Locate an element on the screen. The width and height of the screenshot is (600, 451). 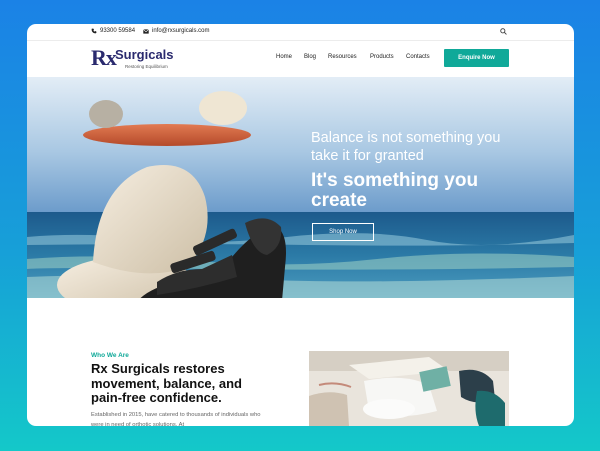
mail-icon is located at coordinates (146, 31).